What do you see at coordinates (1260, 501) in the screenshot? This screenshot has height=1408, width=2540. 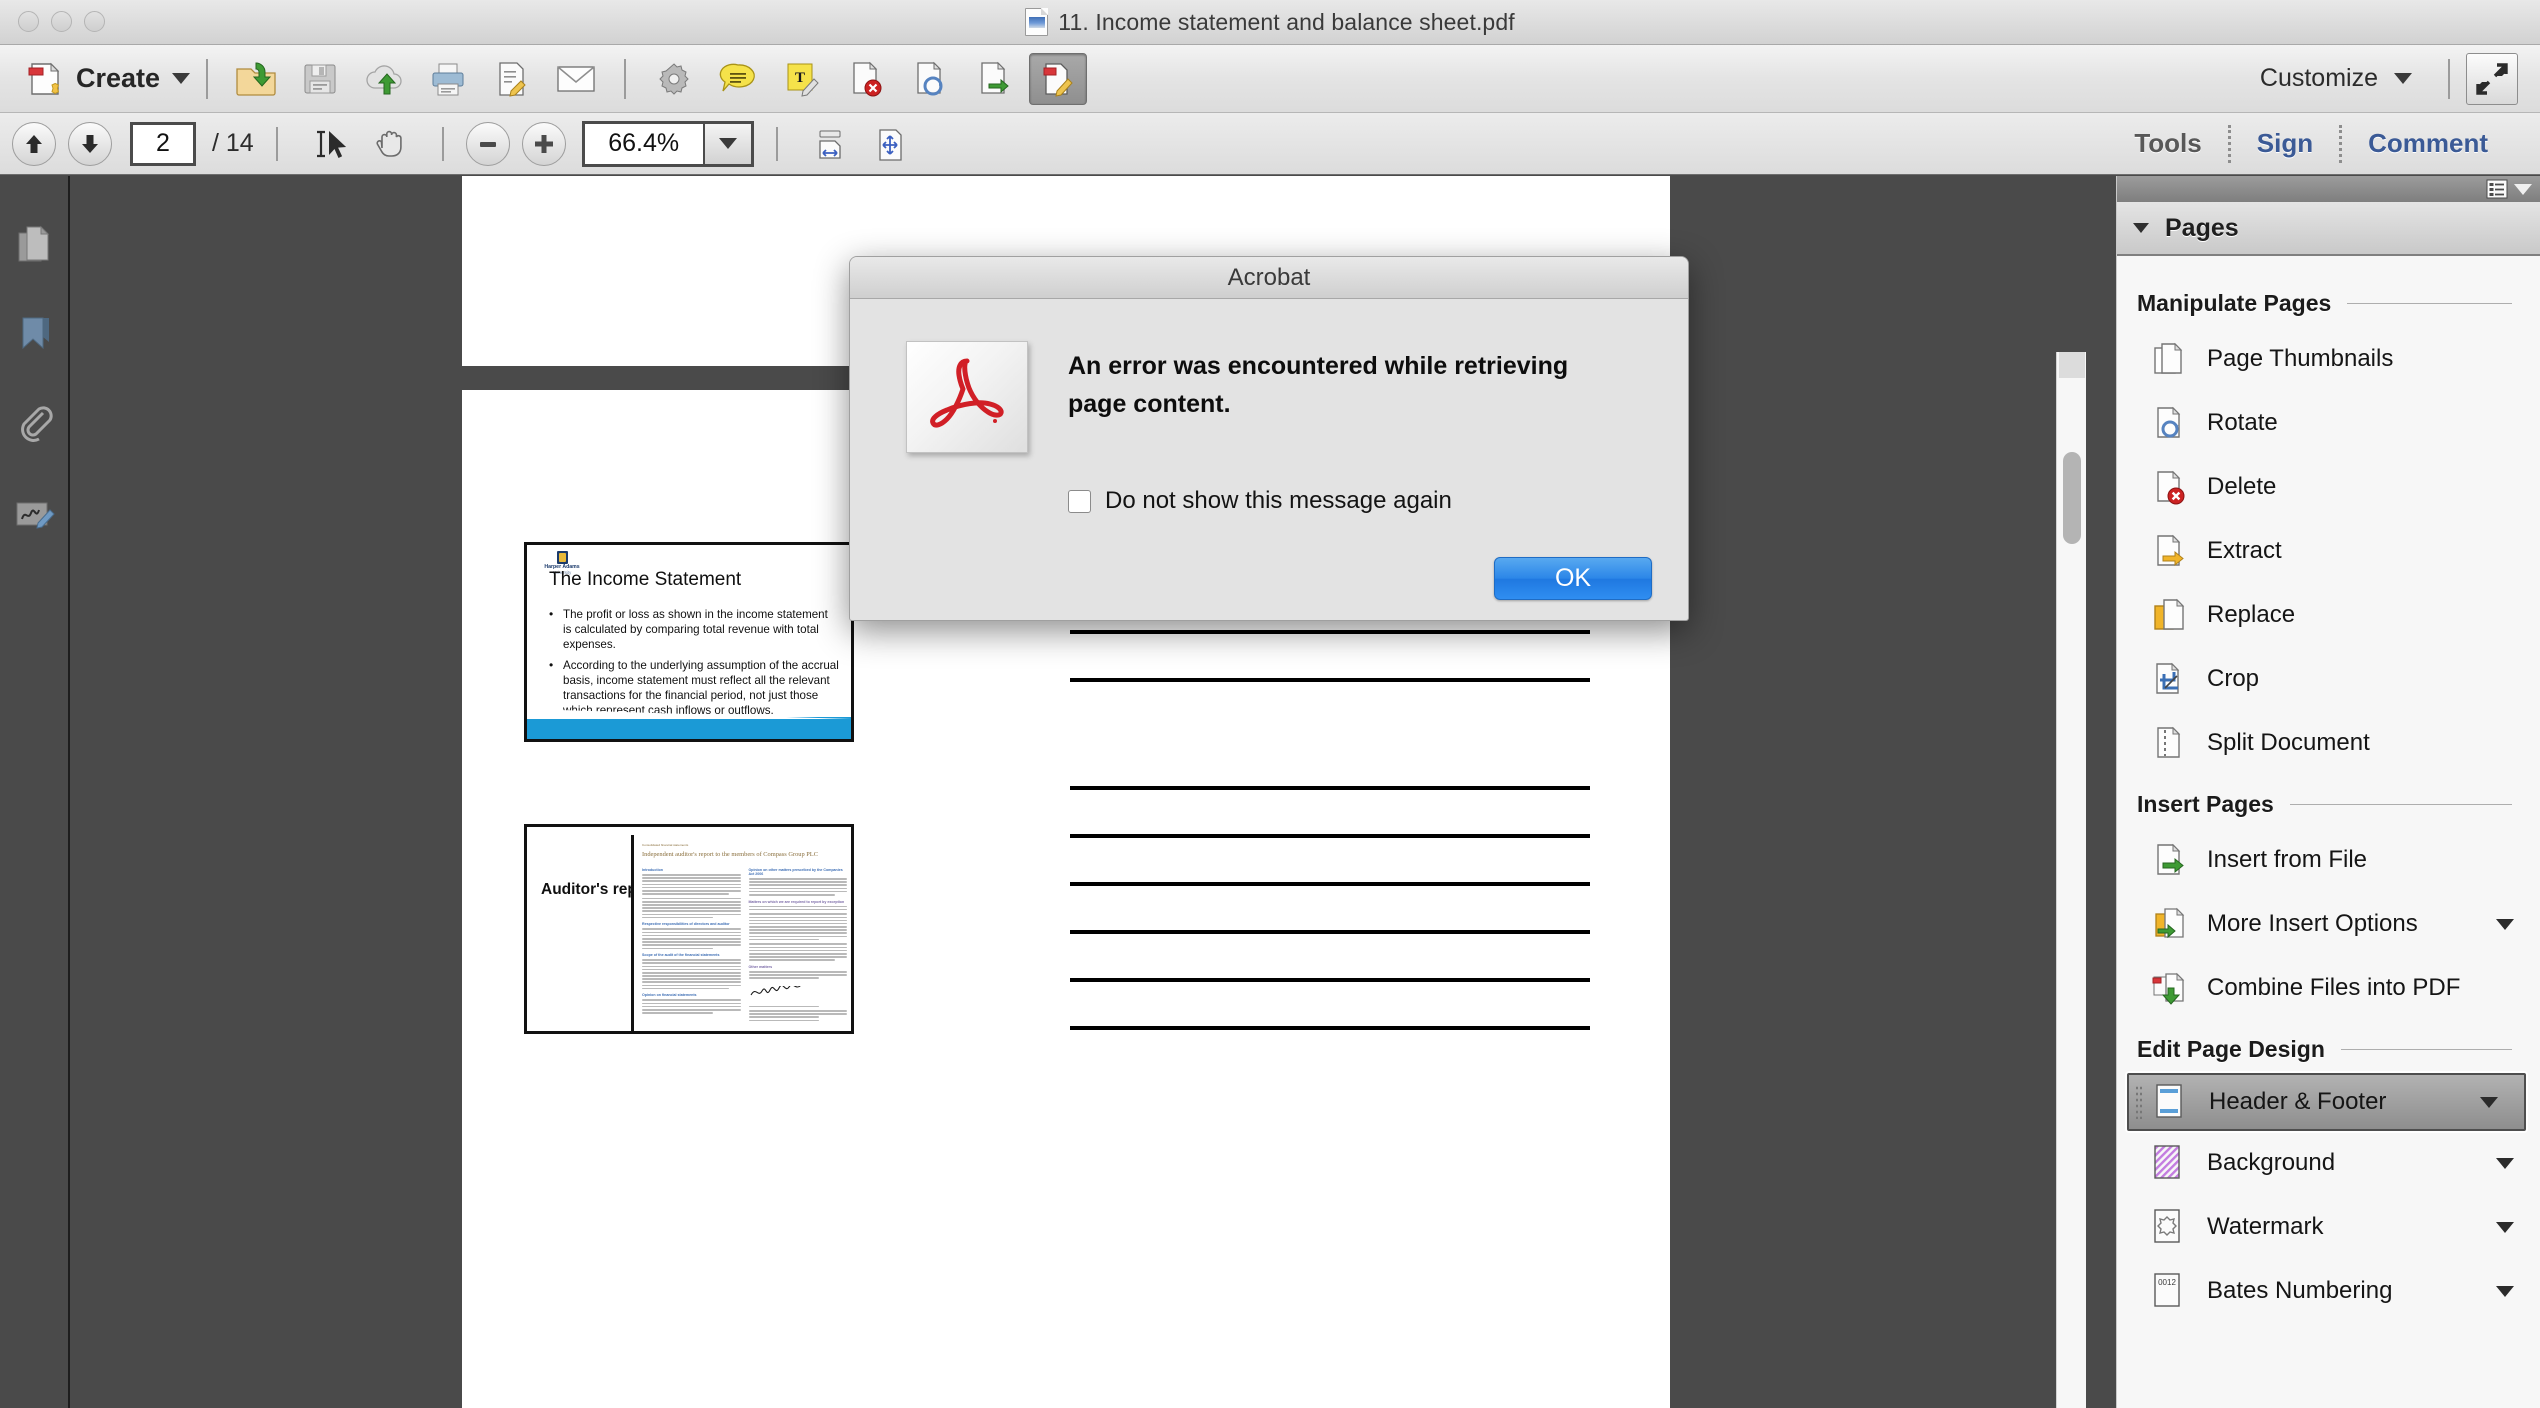 I see `do-not-show-again-row: Do not show this message again` at bounding box center [1260, 501].